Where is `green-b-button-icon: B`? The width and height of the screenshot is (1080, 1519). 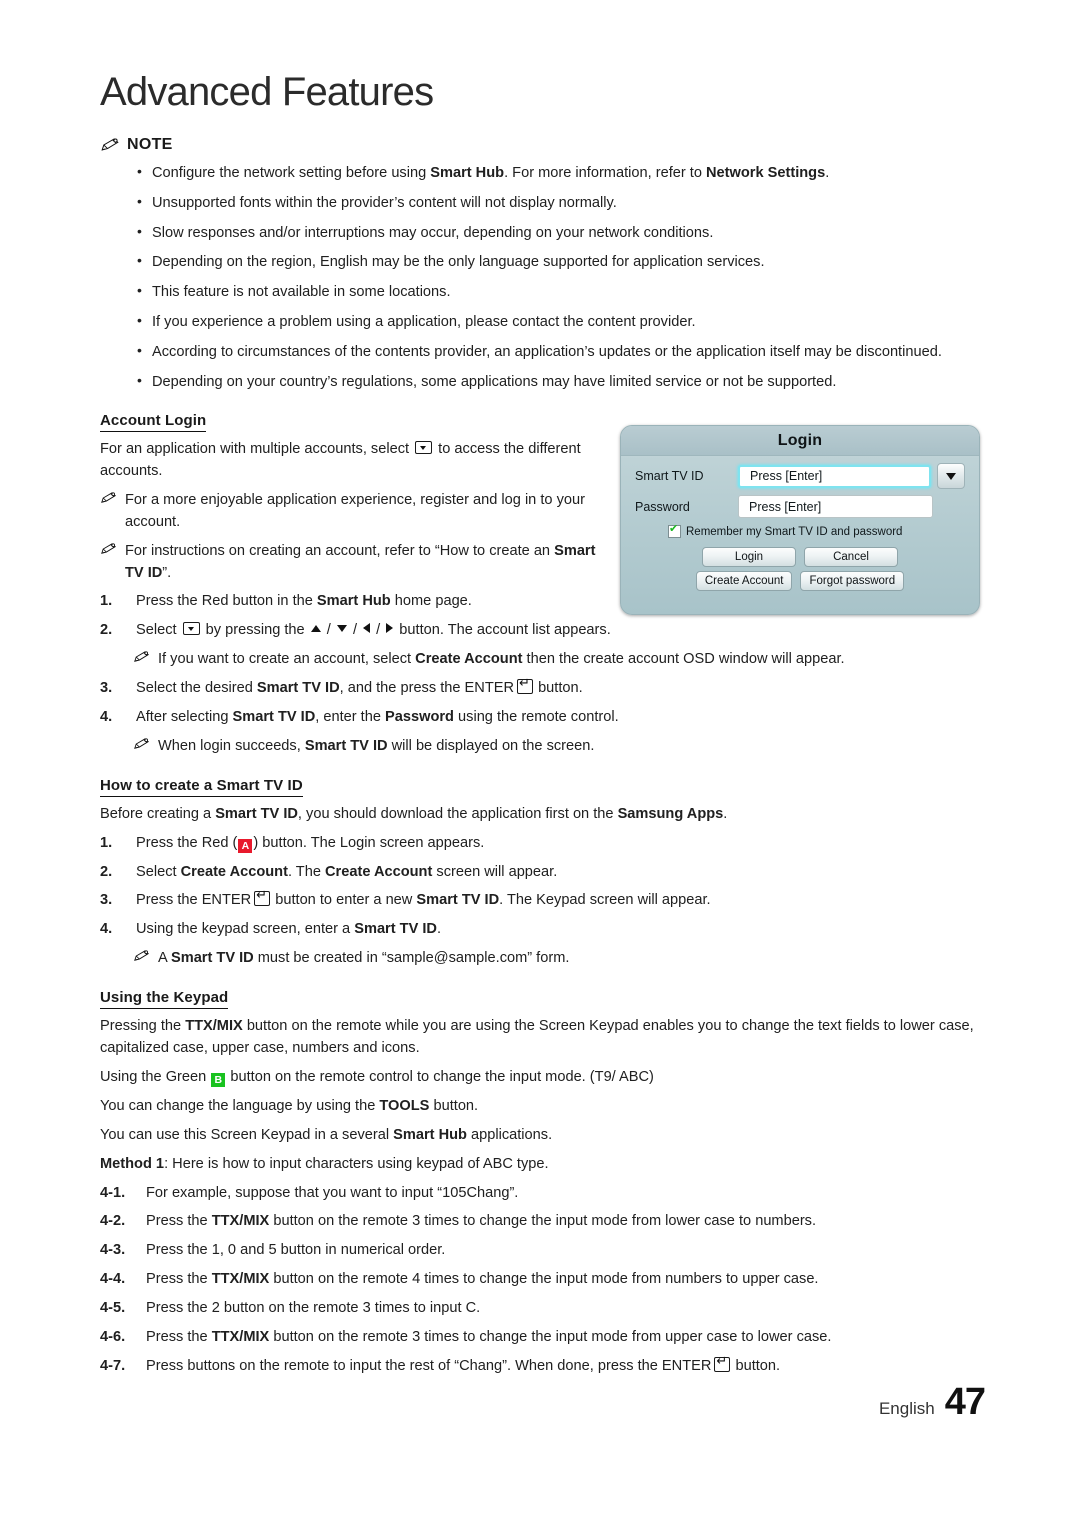 green-b-button-icon: B is located at coordinates (218, 1079).